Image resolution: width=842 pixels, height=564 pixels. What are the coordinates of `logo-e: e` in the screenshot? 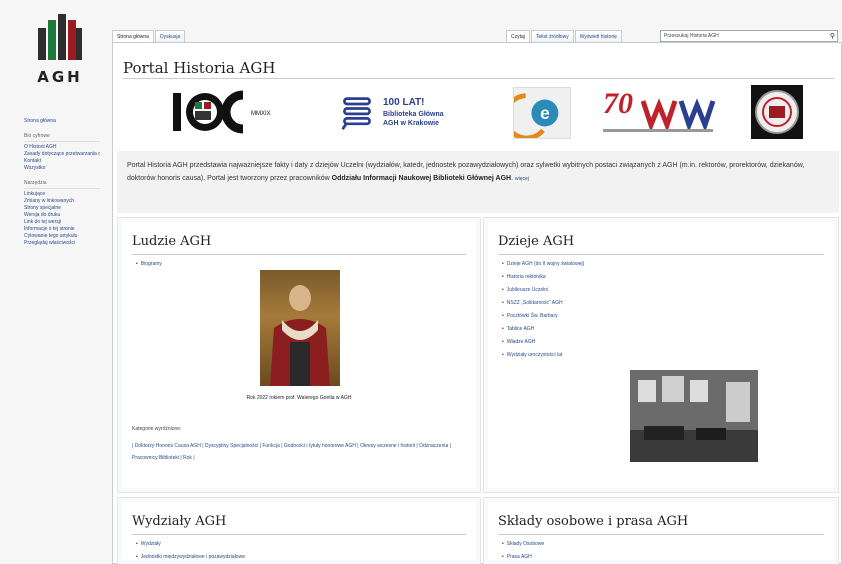 It's located at (537, 114).